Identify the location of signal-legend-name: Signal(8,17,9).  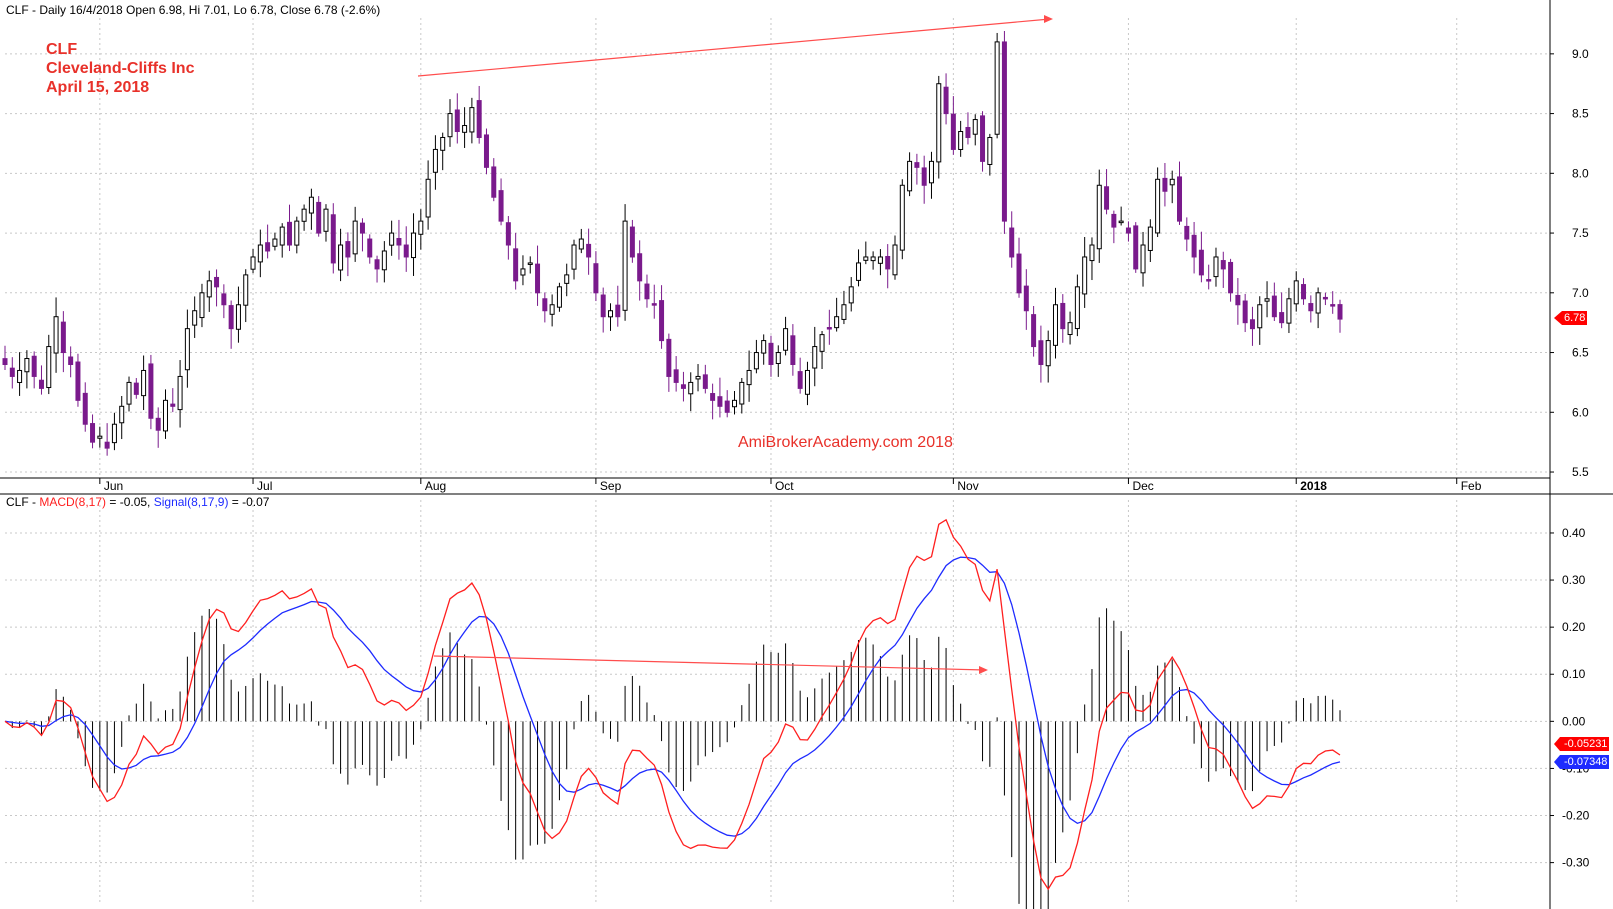
(191, 502).